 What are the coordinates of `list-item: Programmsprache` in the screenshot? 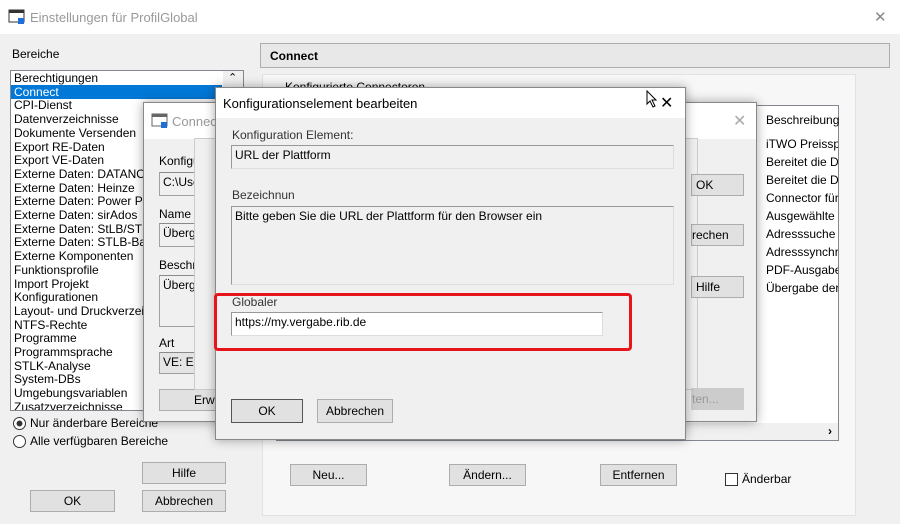 It's located at (63, 352).